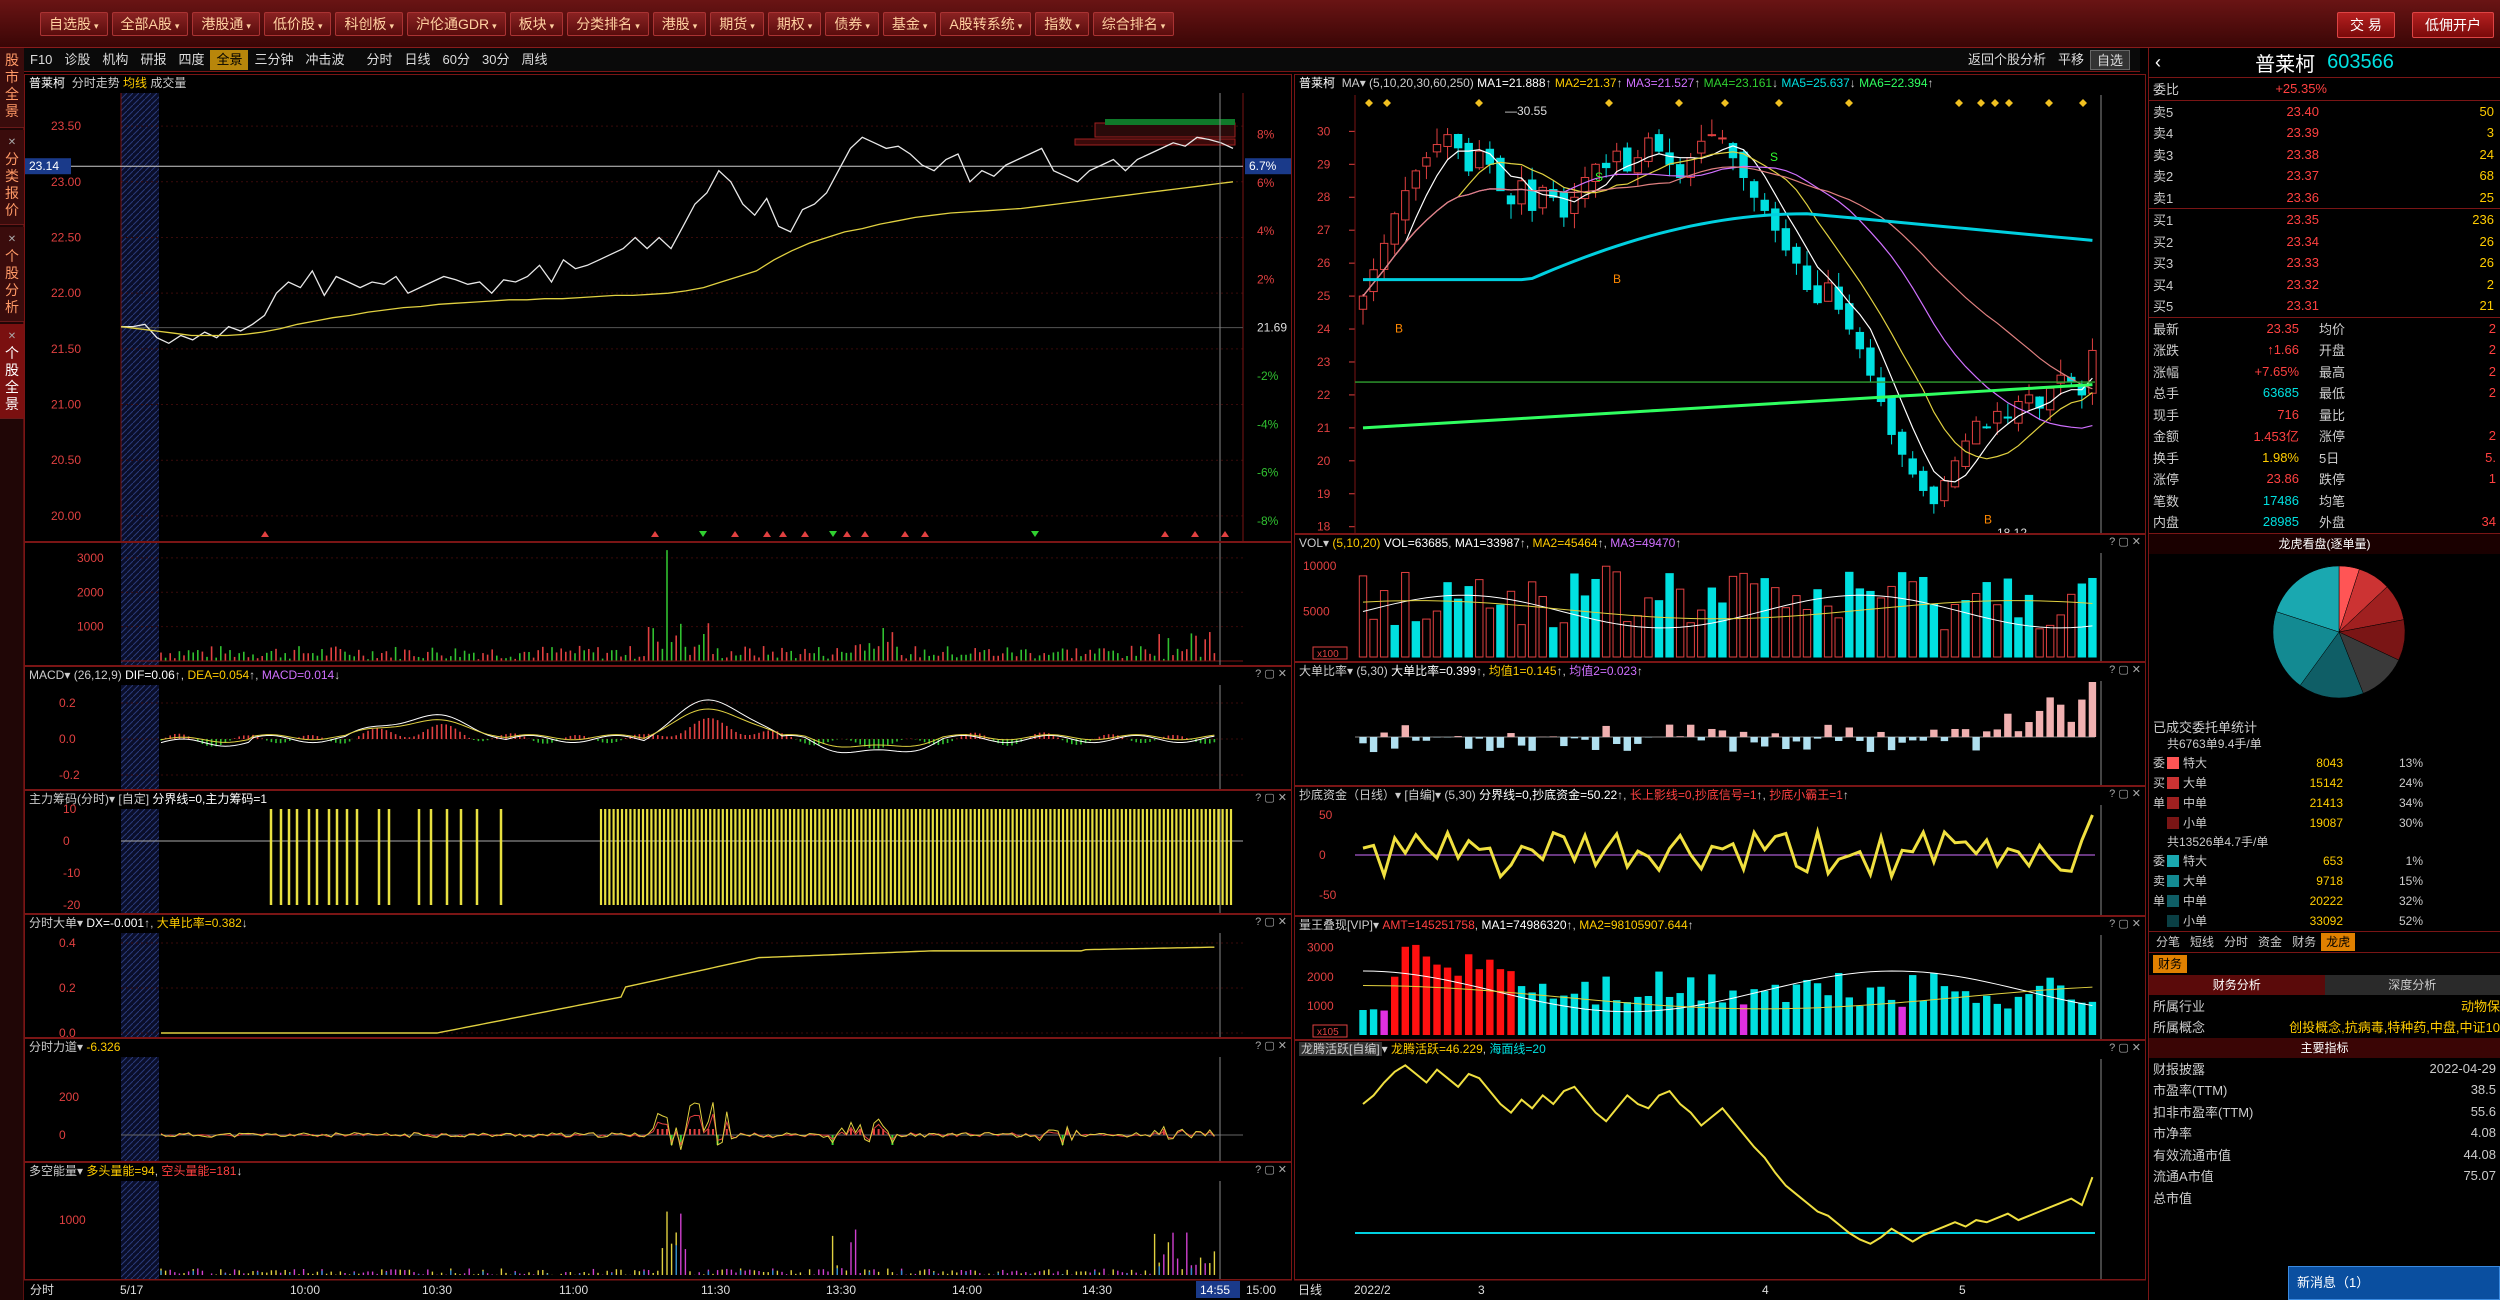 This screenshot has height=1300, width=2500. I want to click on force-chart: 2000-200, so click(658, 1100).